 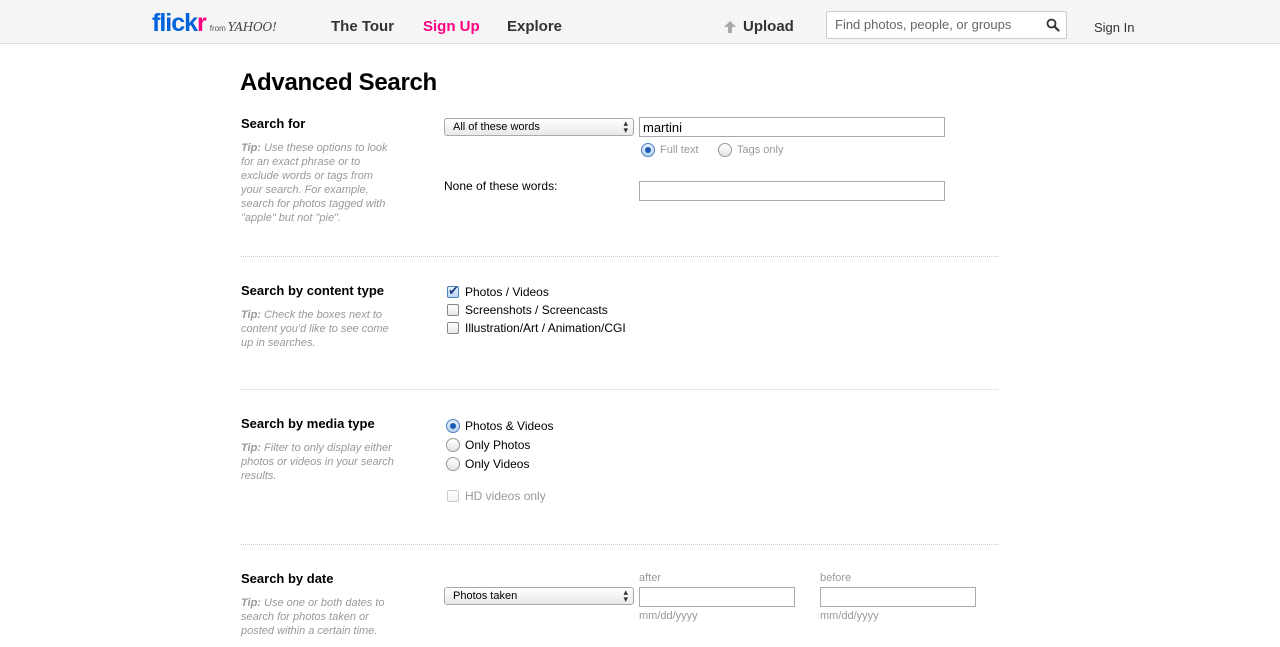 I want to click on only-photos-label: Only Photos, so click(x=498, y=445).